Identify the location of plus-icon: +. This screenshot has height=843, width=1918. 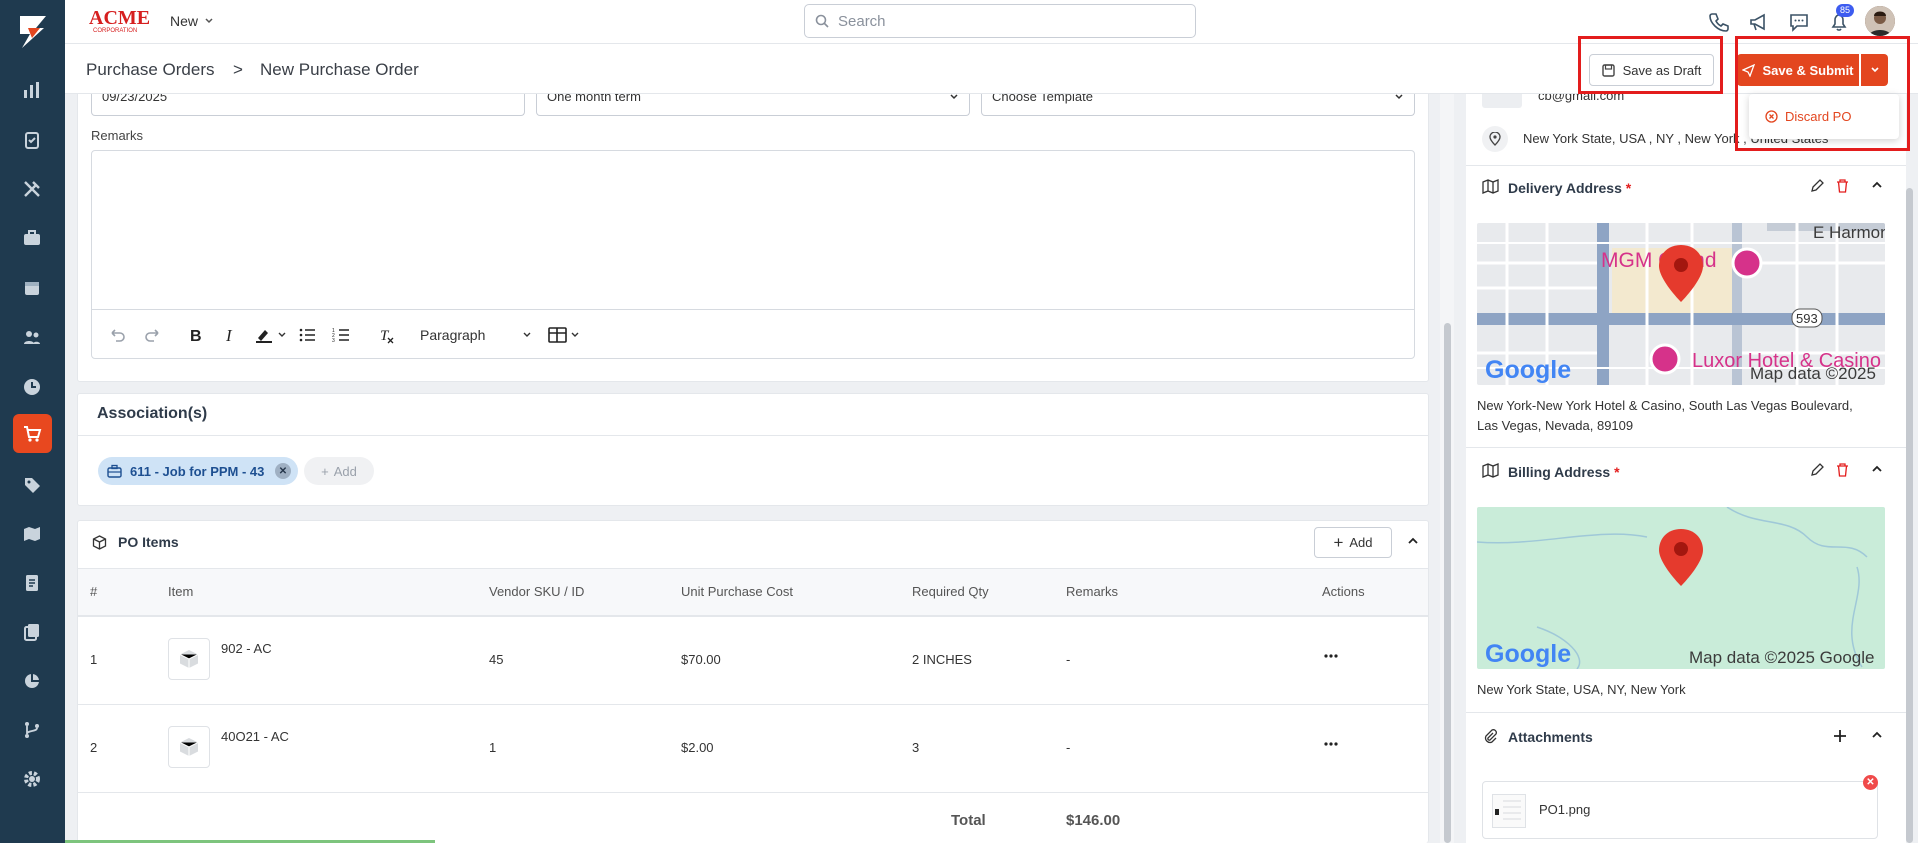
(325, 471).